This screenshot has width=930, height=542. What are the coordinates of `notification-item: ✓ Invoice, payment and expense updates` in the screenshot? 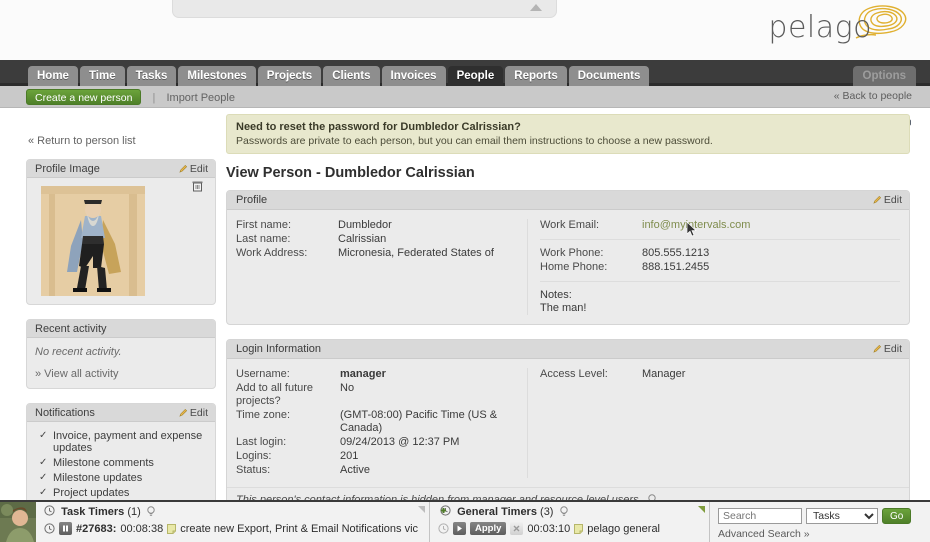 It's located at (123, 442).